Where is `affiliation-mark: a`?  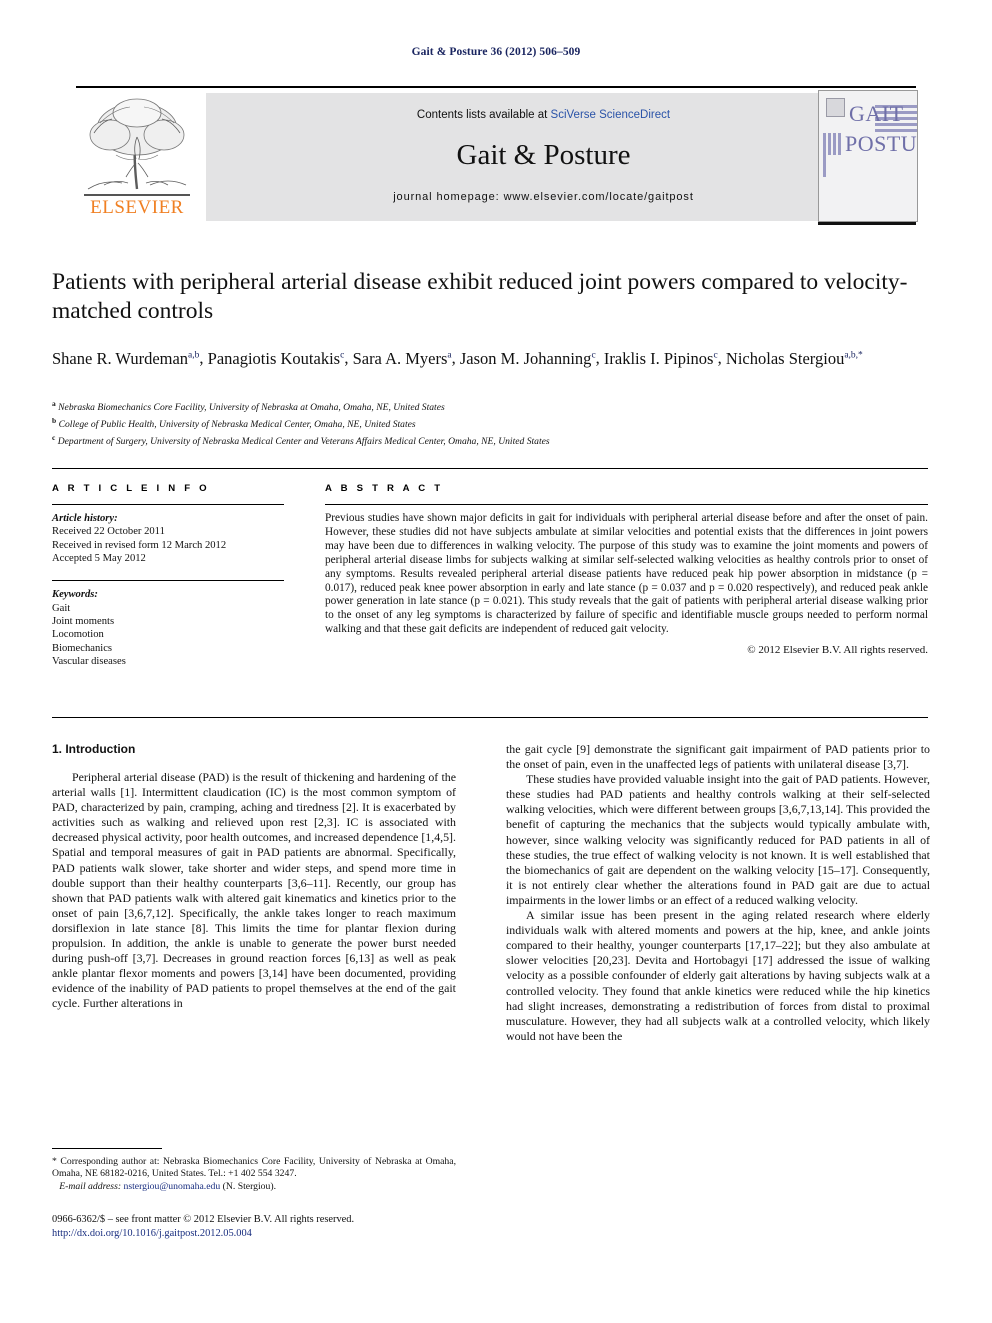 affiliation-mark: a is located at coordinates (54, 403).